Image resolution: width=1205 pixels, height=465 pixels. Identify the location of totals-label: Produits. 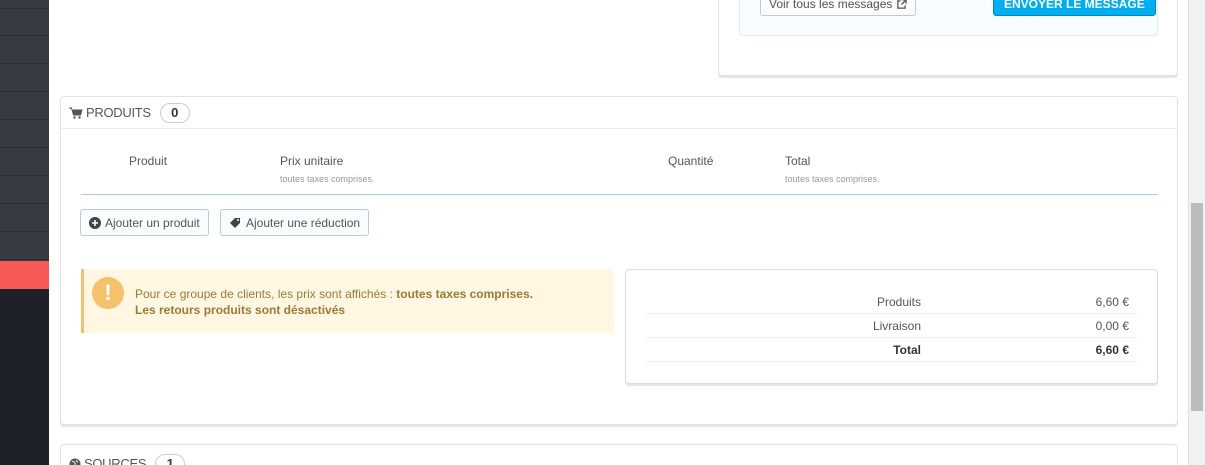
(898, 302).